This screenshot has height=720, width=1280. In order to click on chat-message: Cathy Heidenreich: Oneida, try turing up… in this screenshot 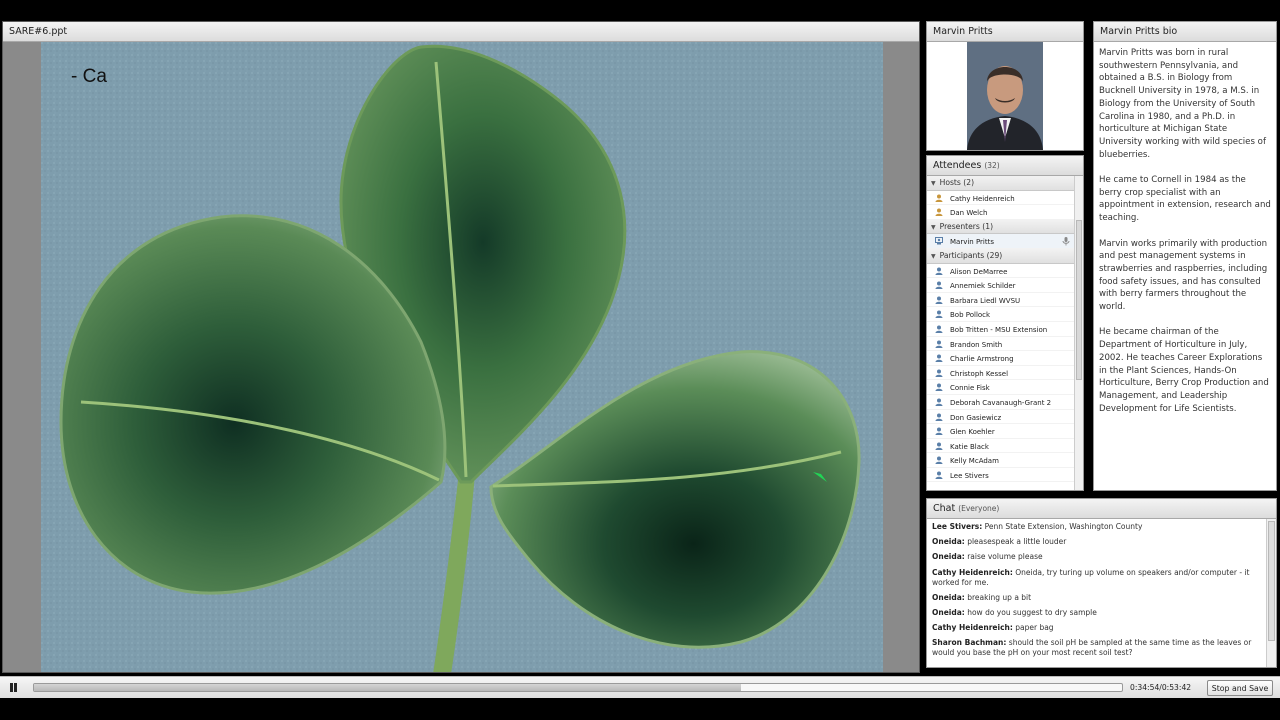, I will do `click(1096, 578)`.